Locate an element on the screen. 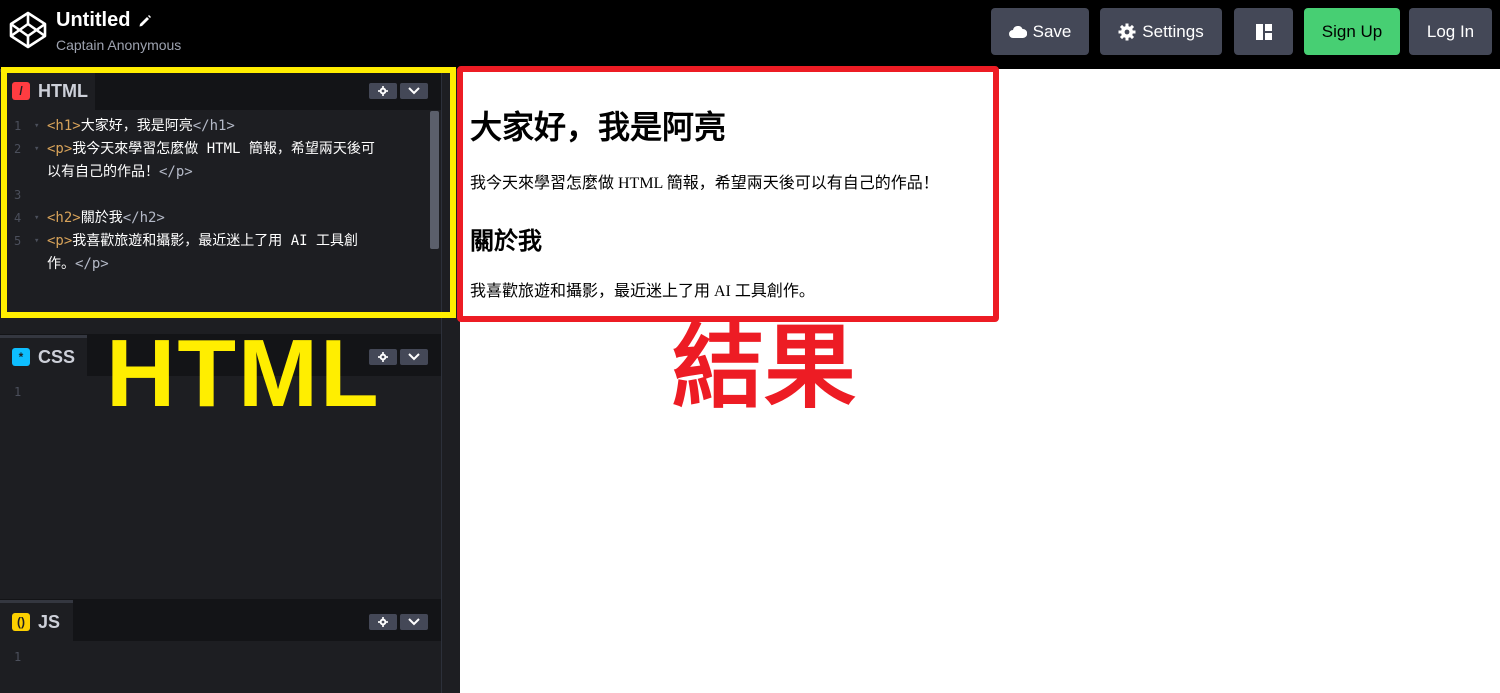 Image resolution: width=1500 pixels, height=693 pixels. settings-button-label: Settings is located at coordinates (1173, 31).